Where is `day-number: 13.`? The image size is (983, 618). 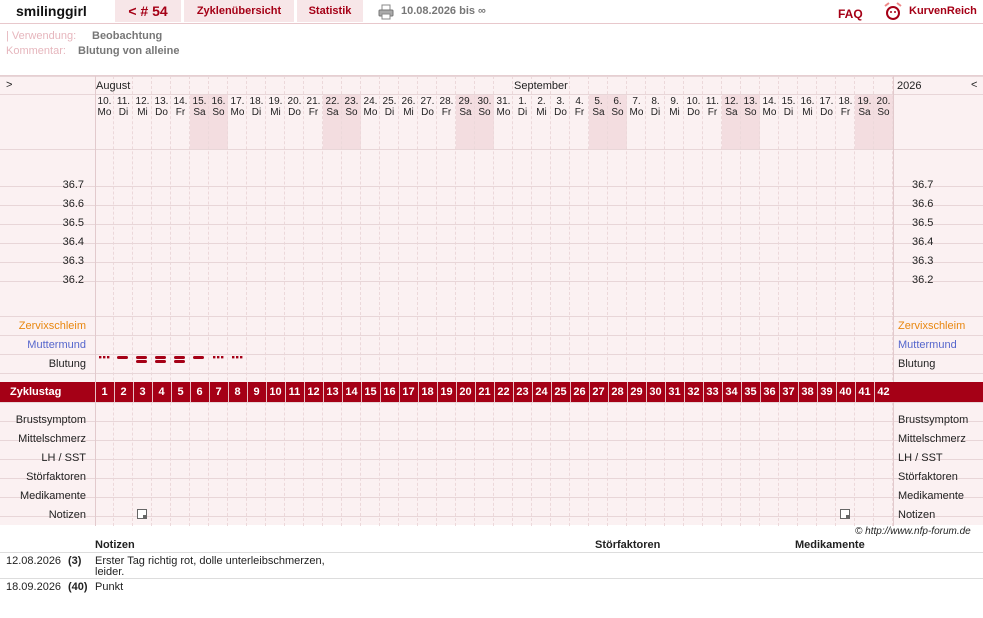
day-number: 13. is located at coordinates (750, 101).